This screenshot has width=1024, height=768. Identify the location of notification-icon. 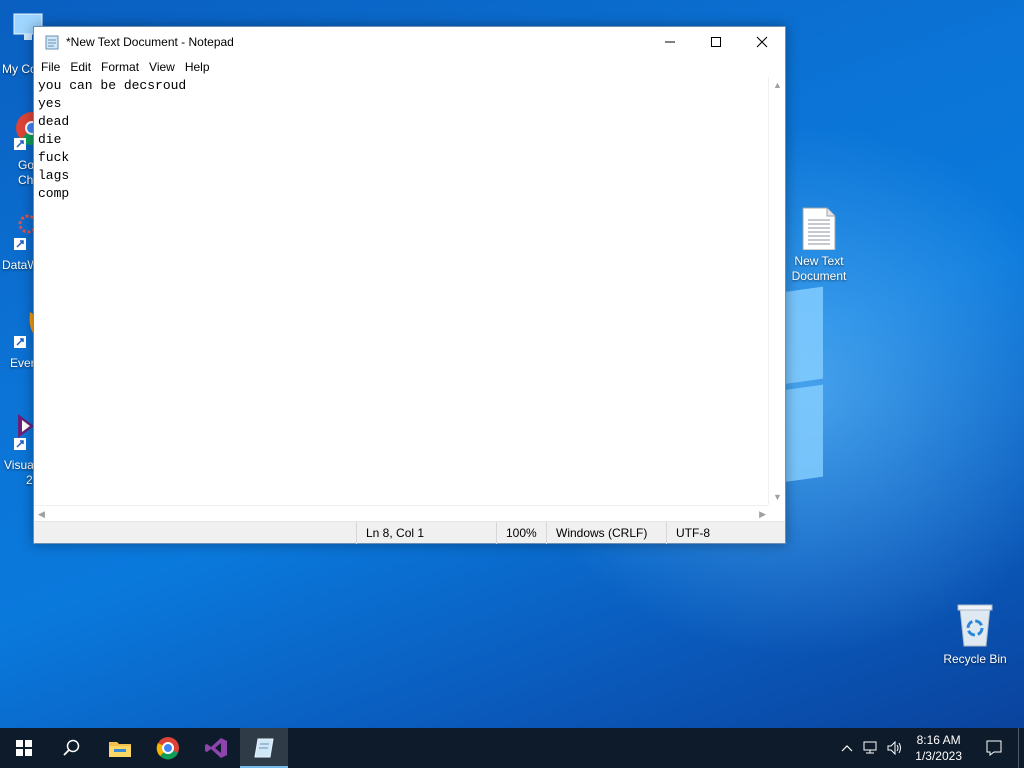
(994, 748).